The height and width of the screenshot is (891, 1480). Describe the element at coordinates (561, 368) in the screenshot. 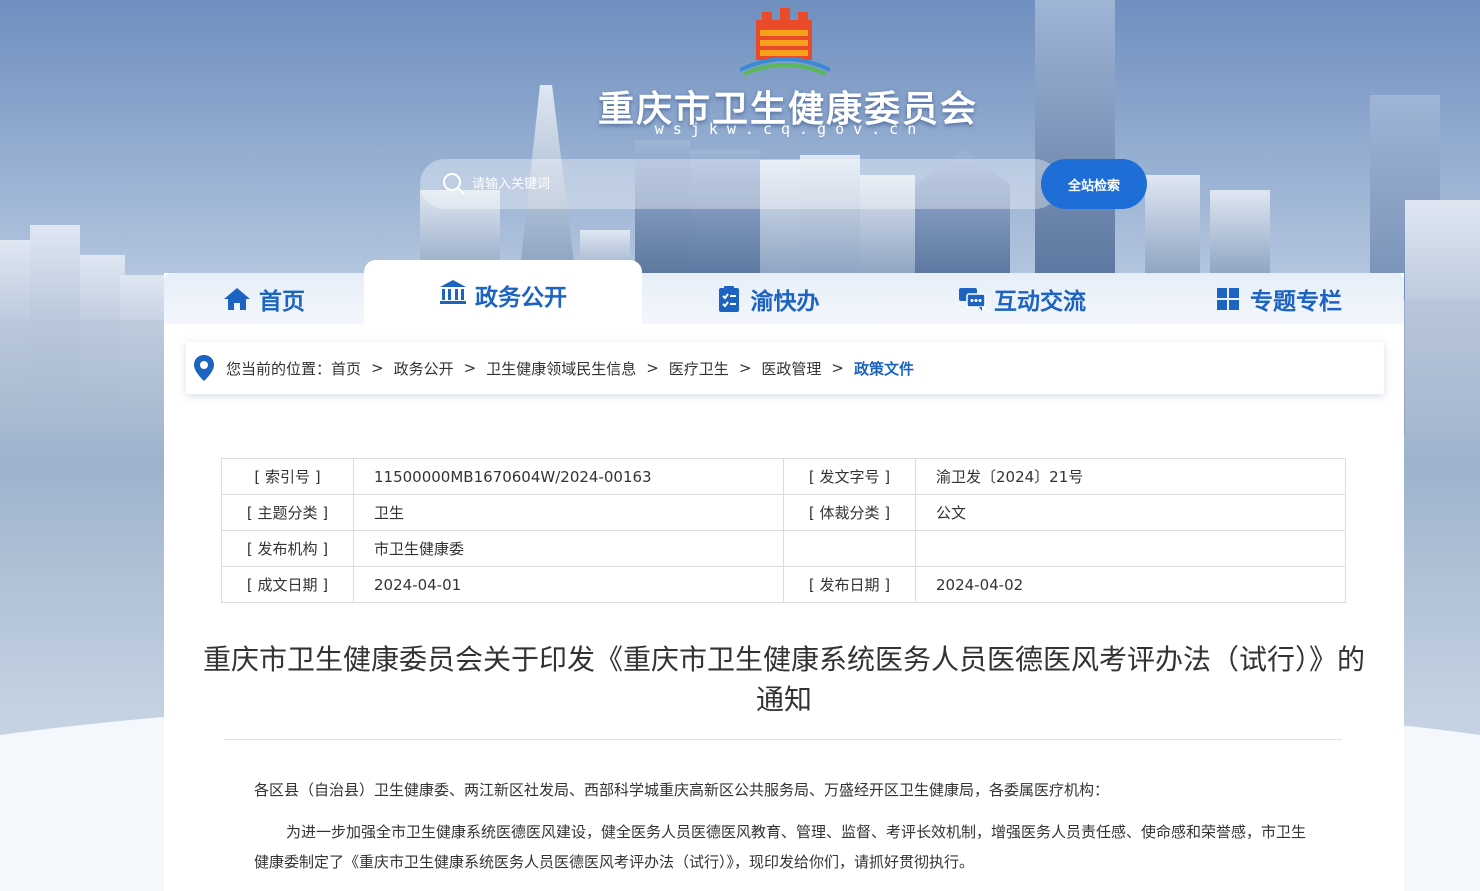

I see `breadcrumb-livelihood-info: 卫生健康领域民生信息` at that location.